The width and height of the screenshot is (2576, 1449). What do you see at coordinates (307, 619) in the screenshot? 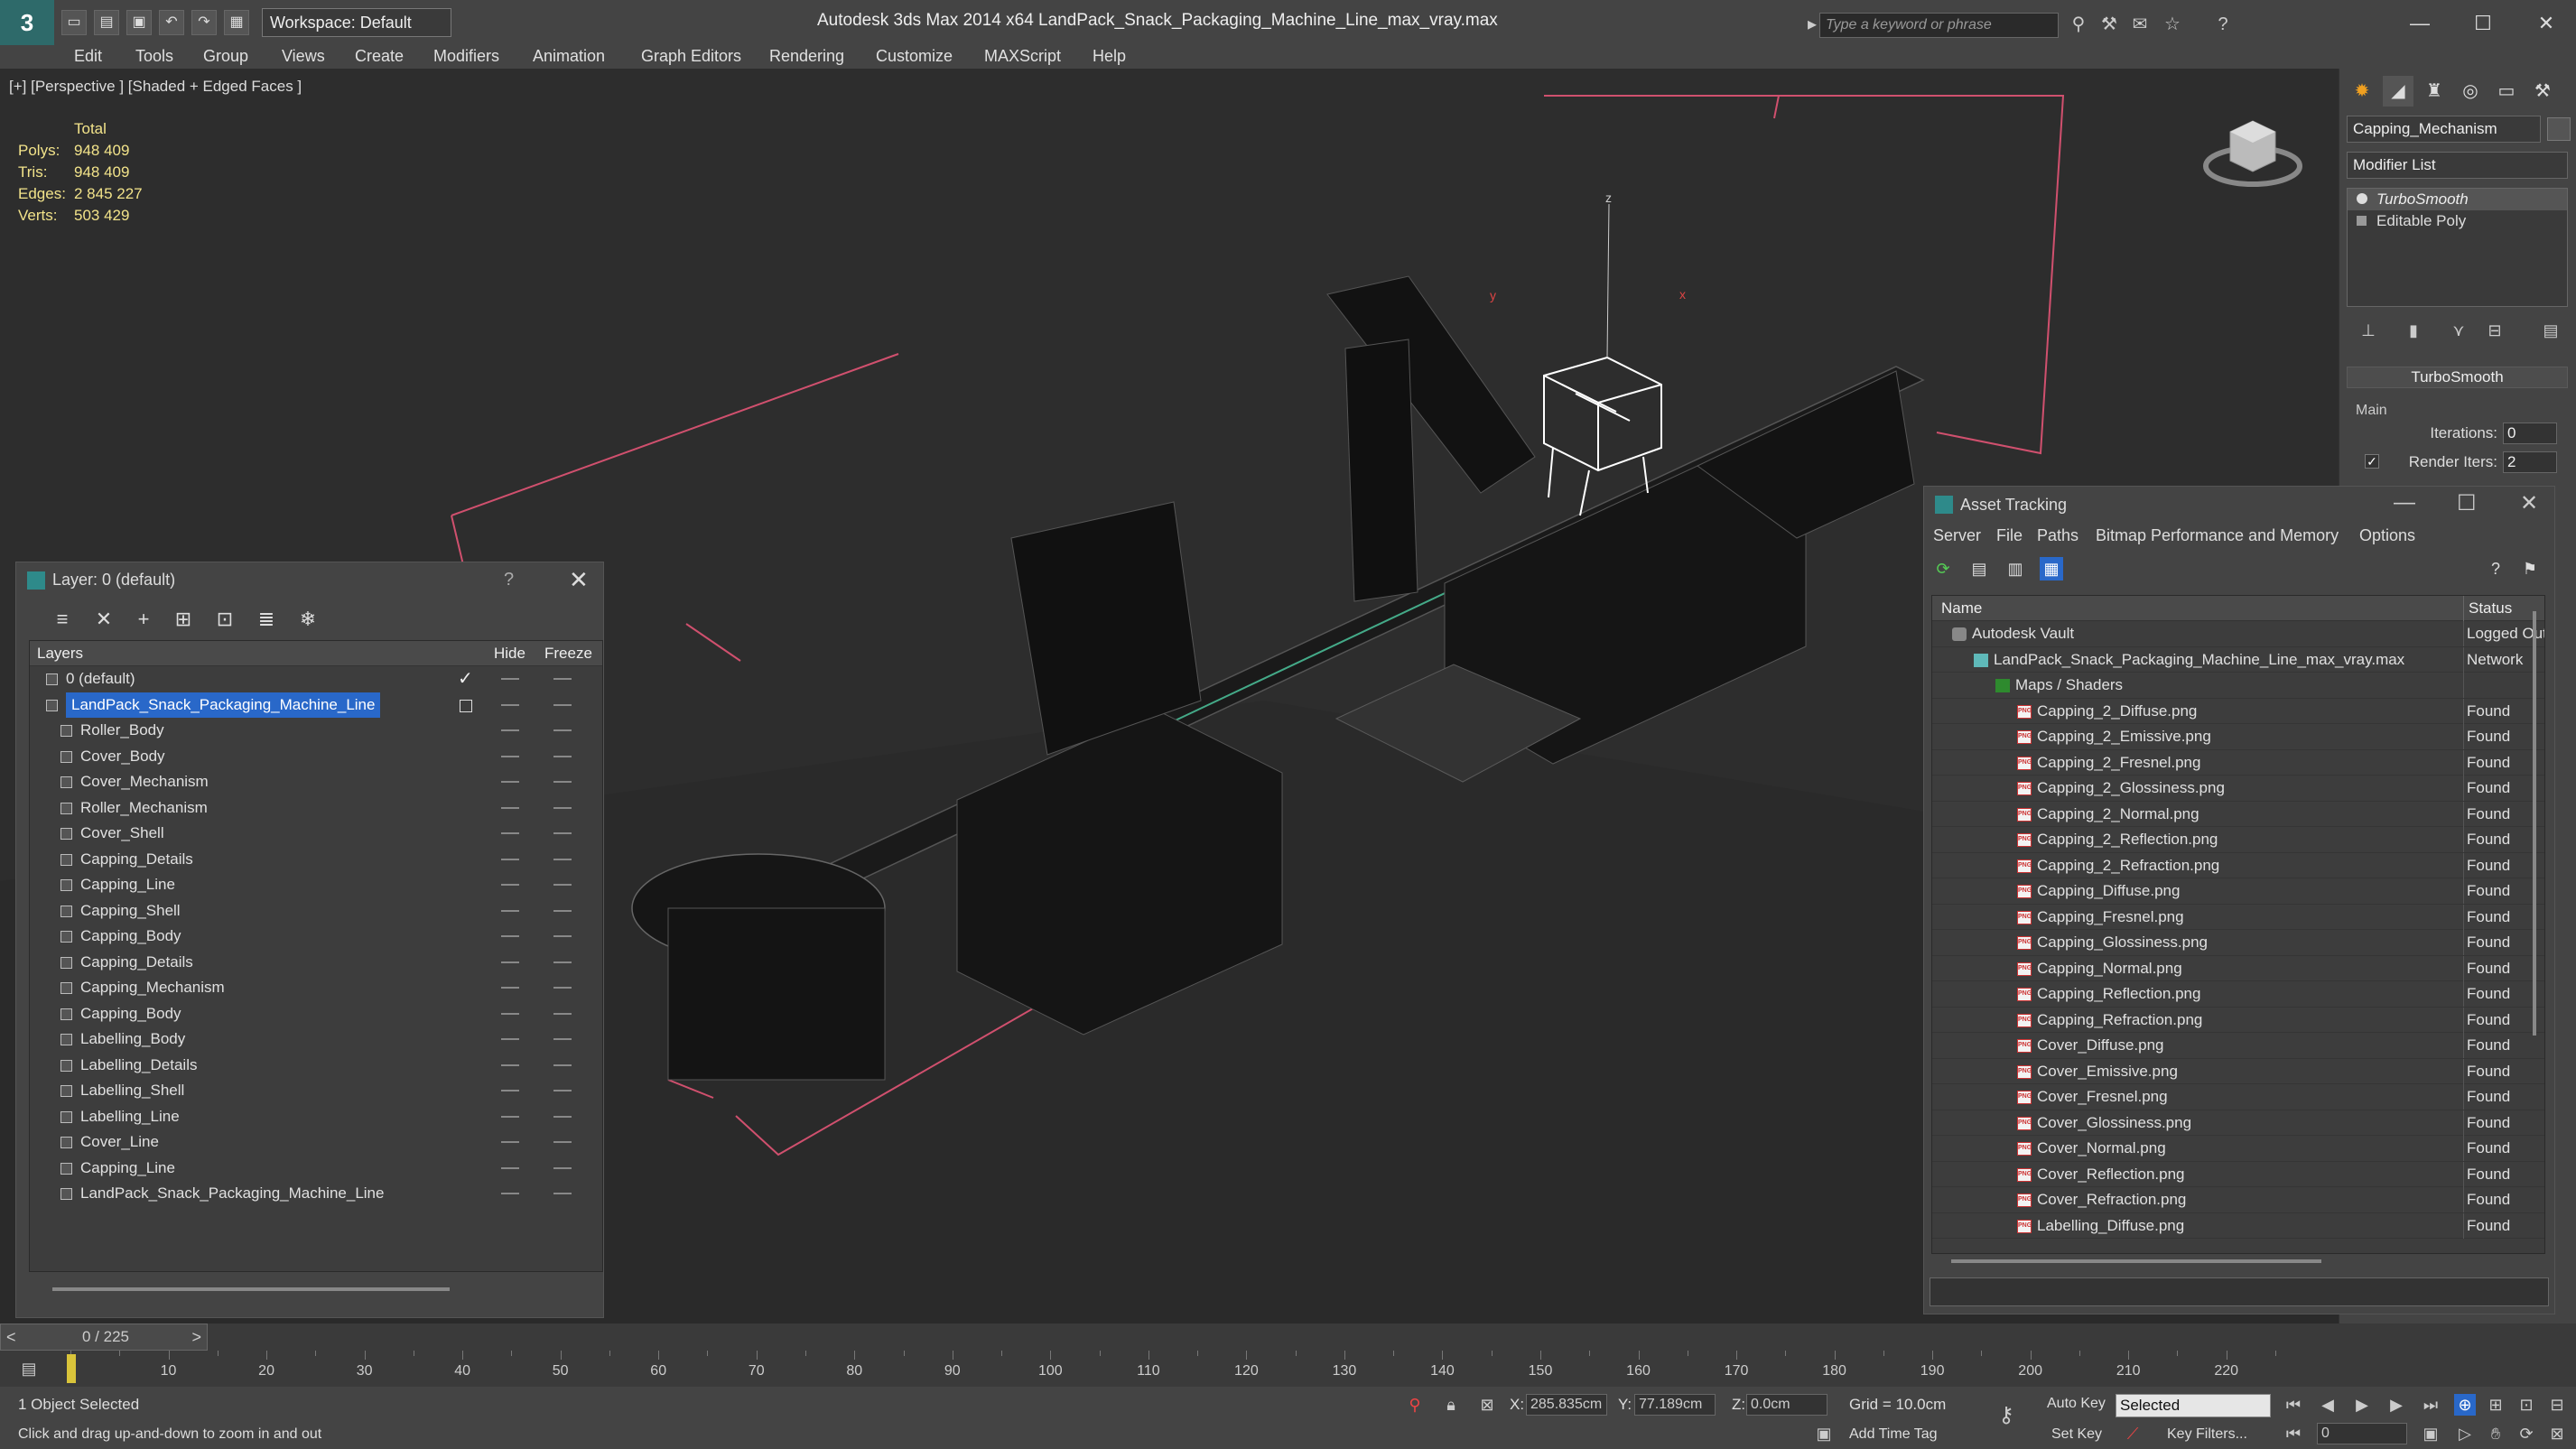
I see `freeze-all-icon: ❄` at bounding box center [307, 619].